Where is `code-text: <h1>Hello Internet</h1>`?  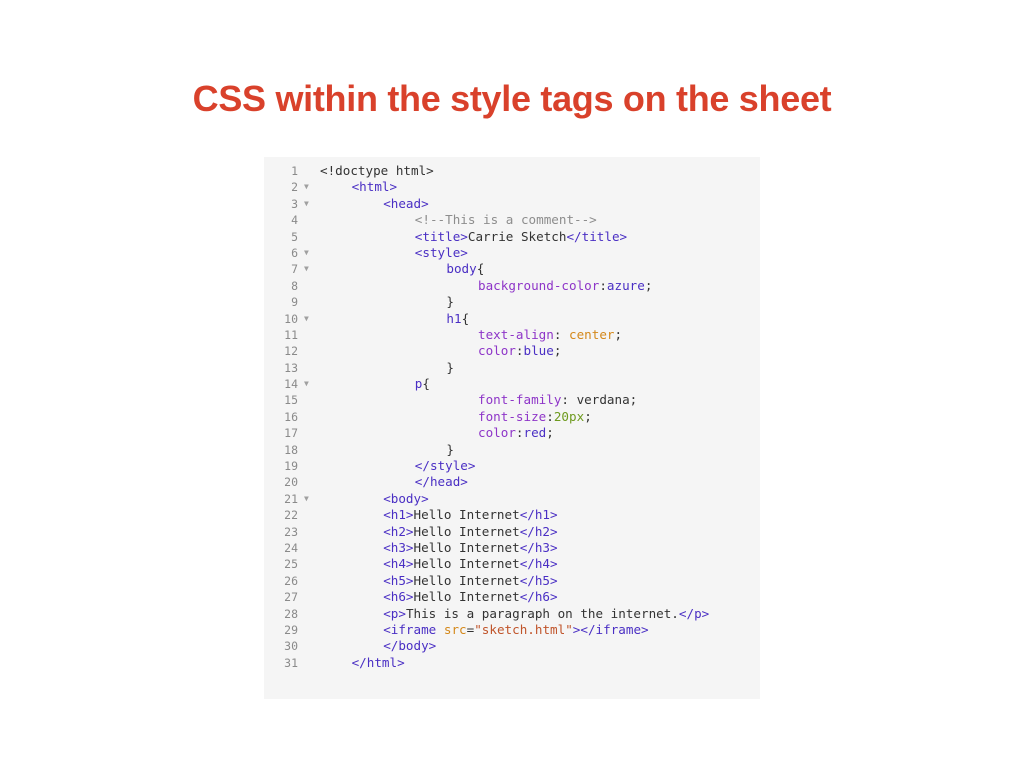
code-text: <h1>Hello Internet</h1> is located at coordinates (470, 515).